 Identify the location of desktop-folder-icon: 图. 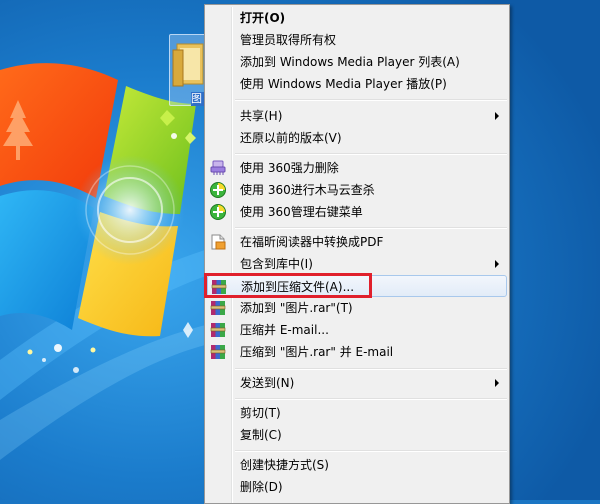
(189, 70).